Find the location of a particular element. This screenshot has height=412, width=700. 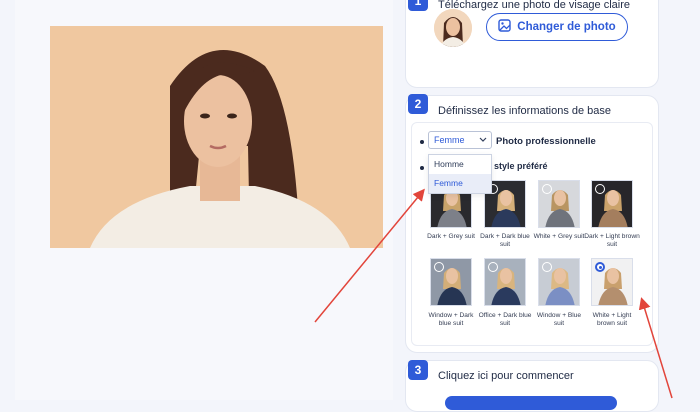

step-1-title: Téléchargez une photo de visage claire is located at coordinates (534, 5).